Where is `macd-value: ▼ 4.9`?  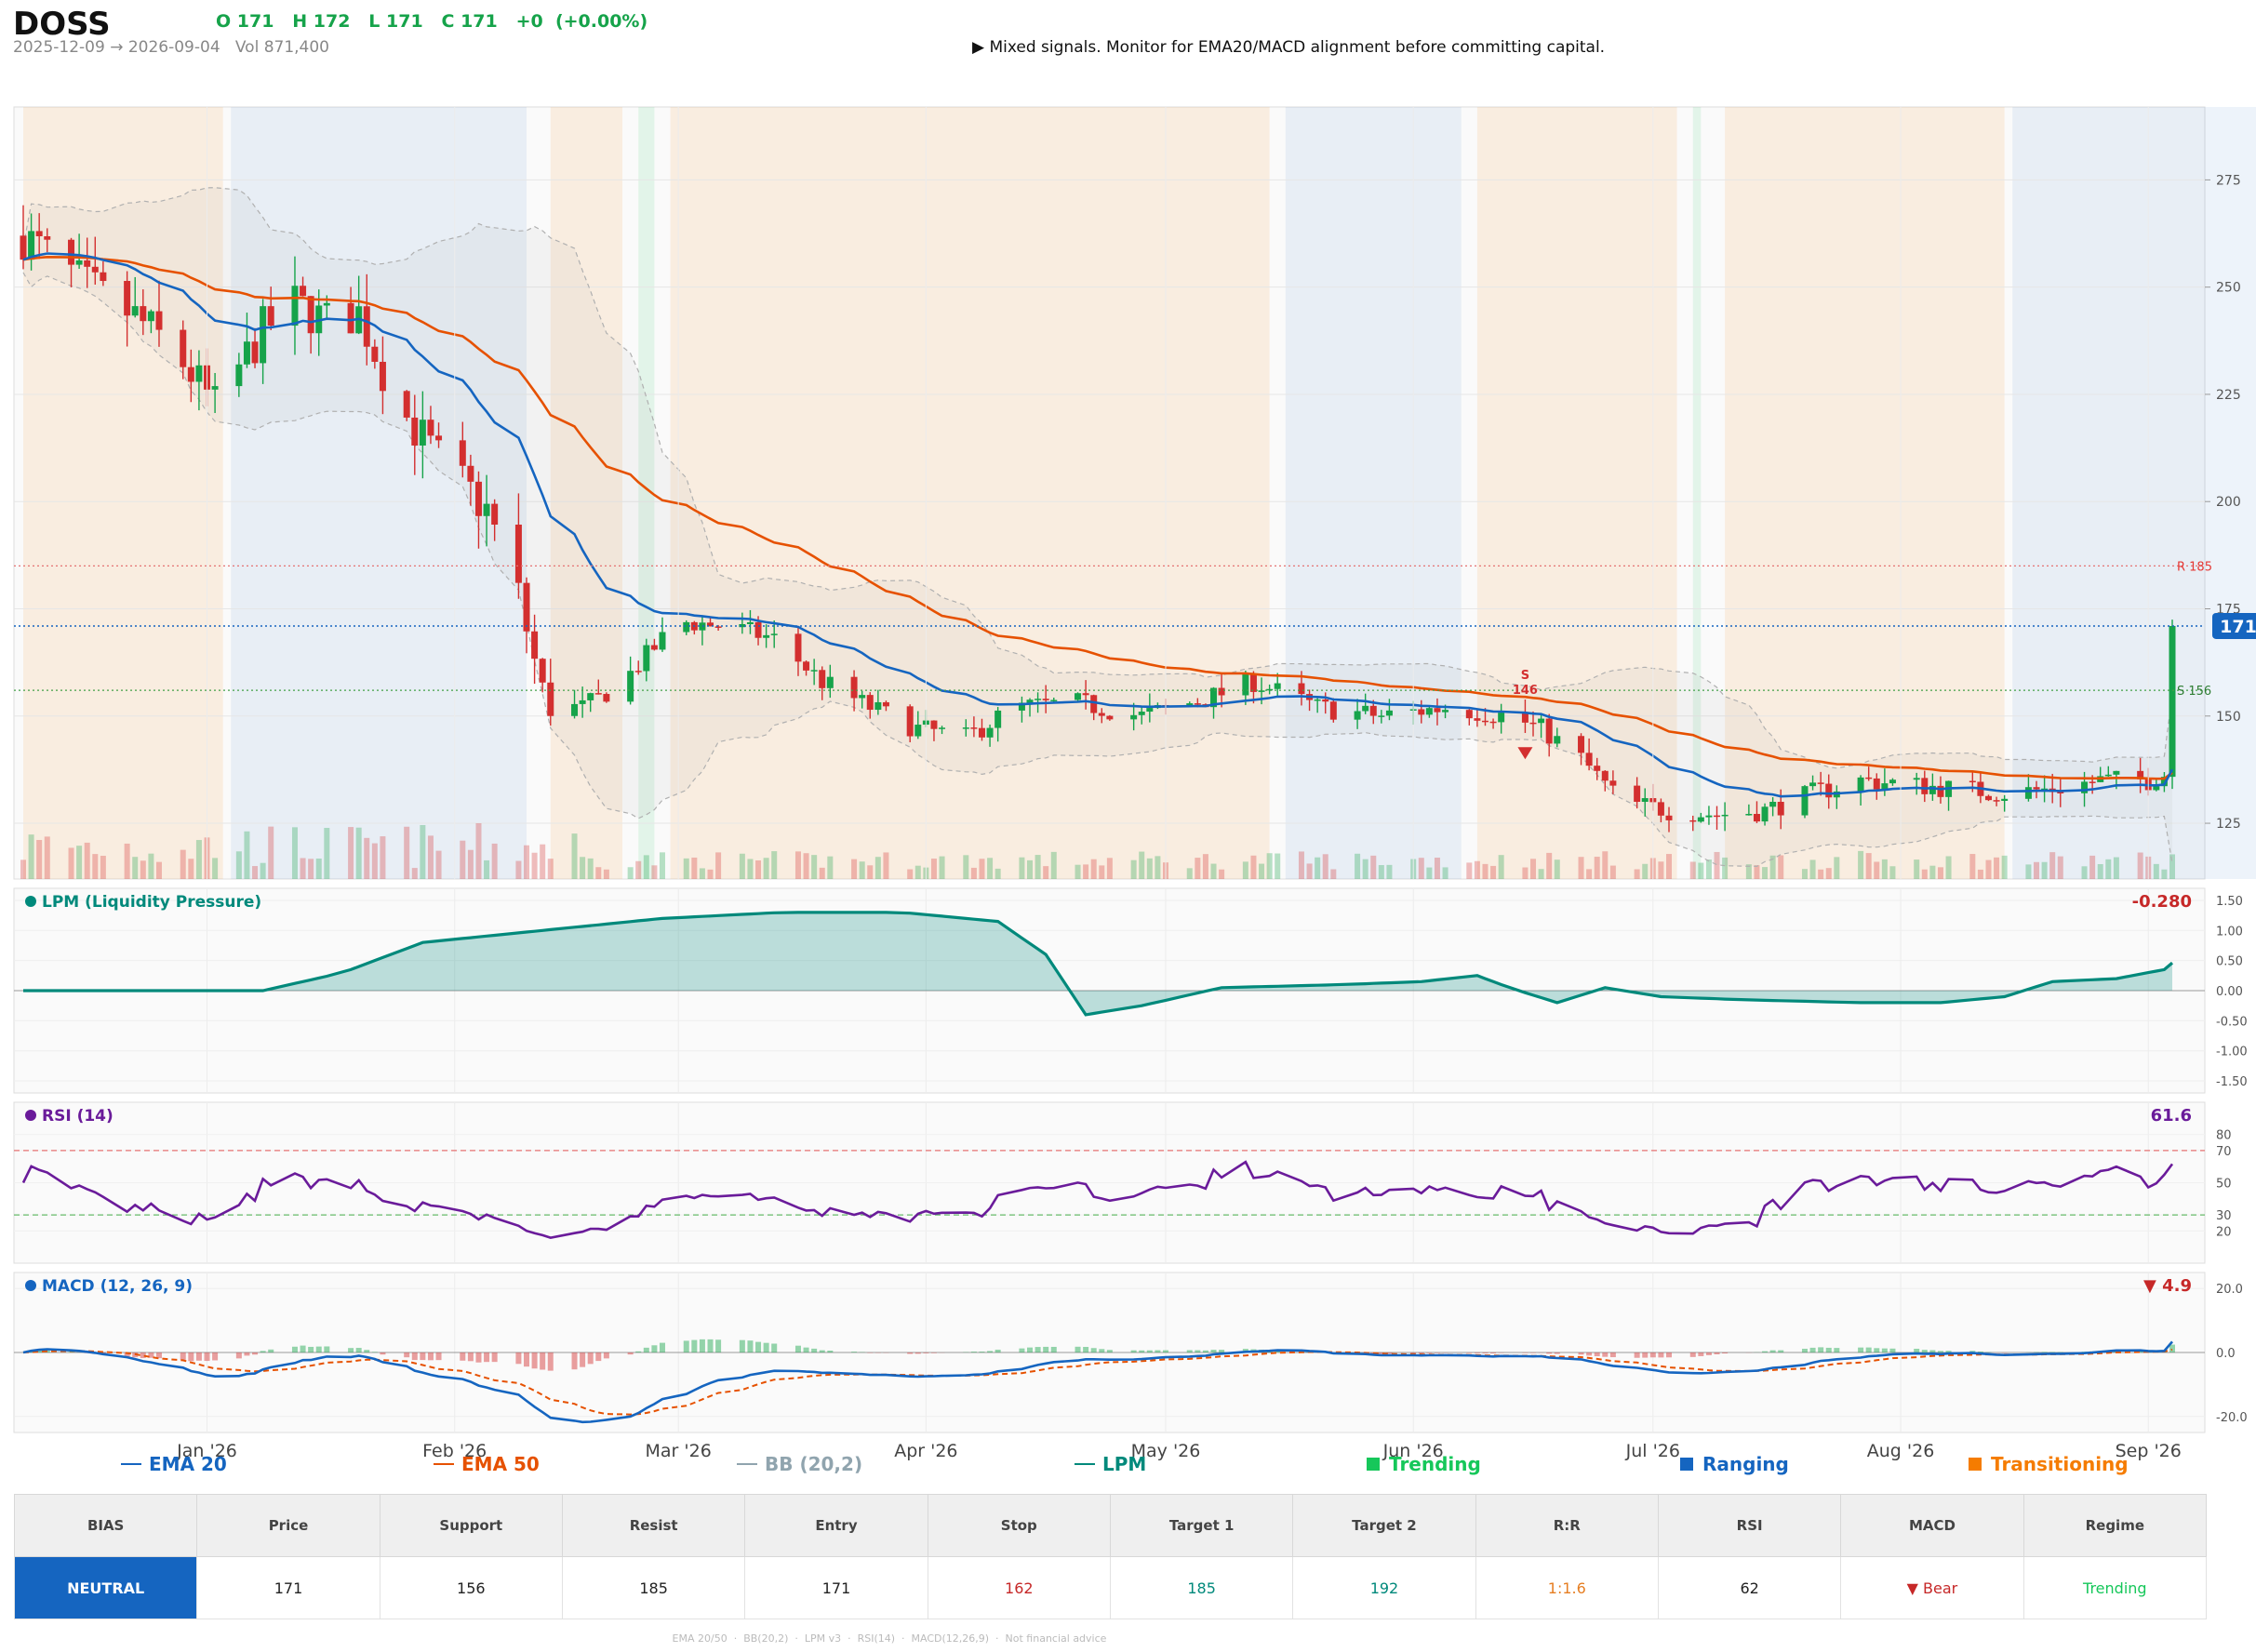
macd-value: ▼ 4.9 is located at coordinates (2167, 1286).